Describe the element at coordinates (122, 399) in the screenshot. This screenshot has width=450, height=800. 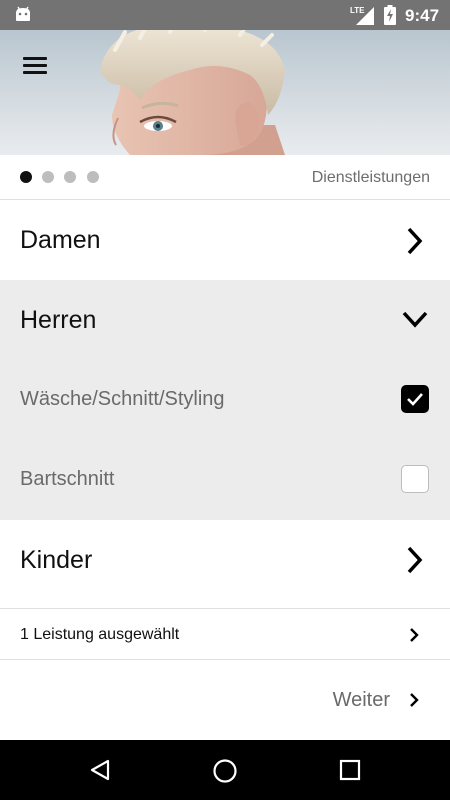
I see `service-label: Wäsche/Schnitt/Styling` at that location.